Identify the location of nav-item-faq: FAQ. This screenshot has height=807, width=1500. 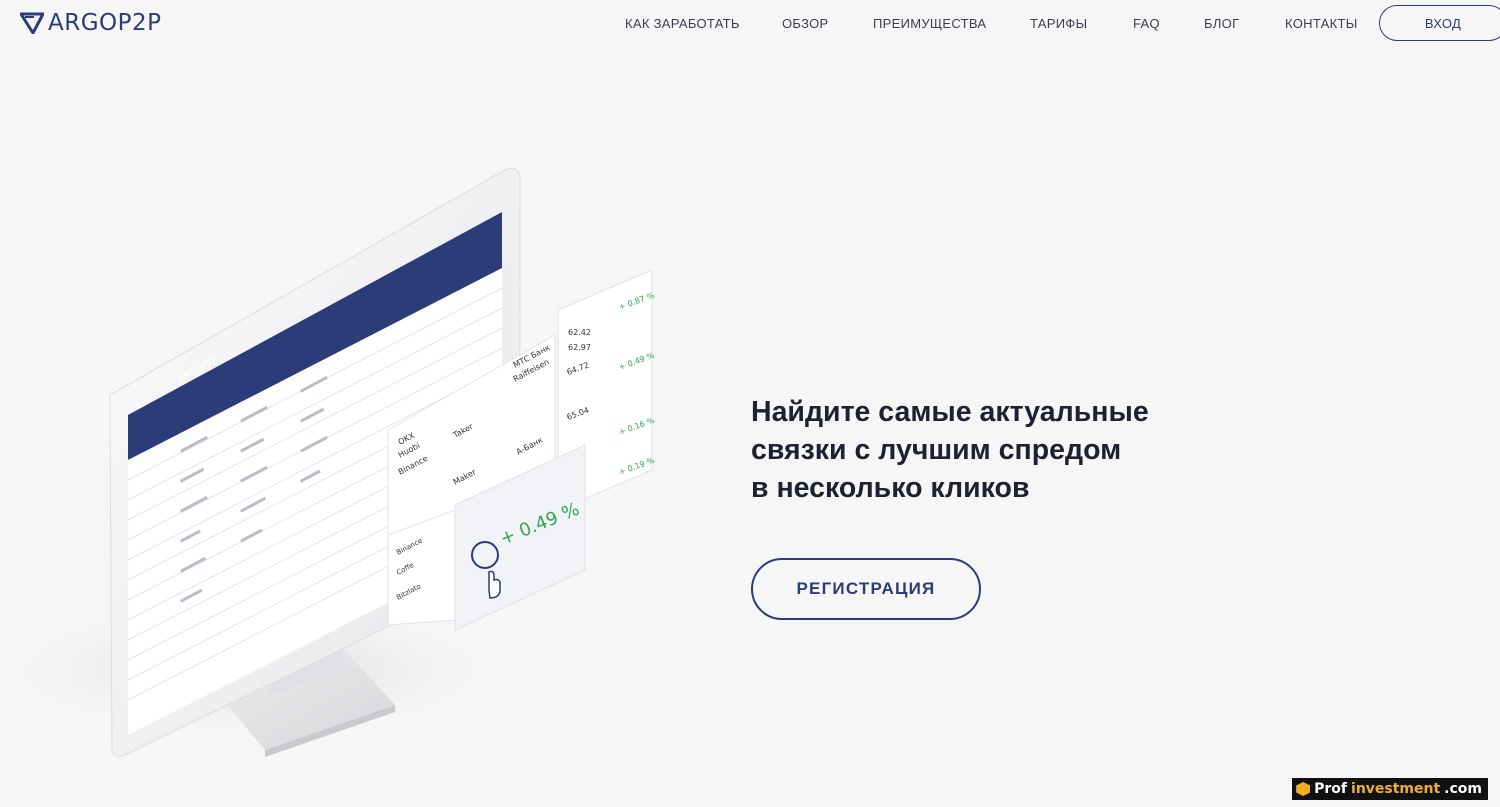
(1146, 23).